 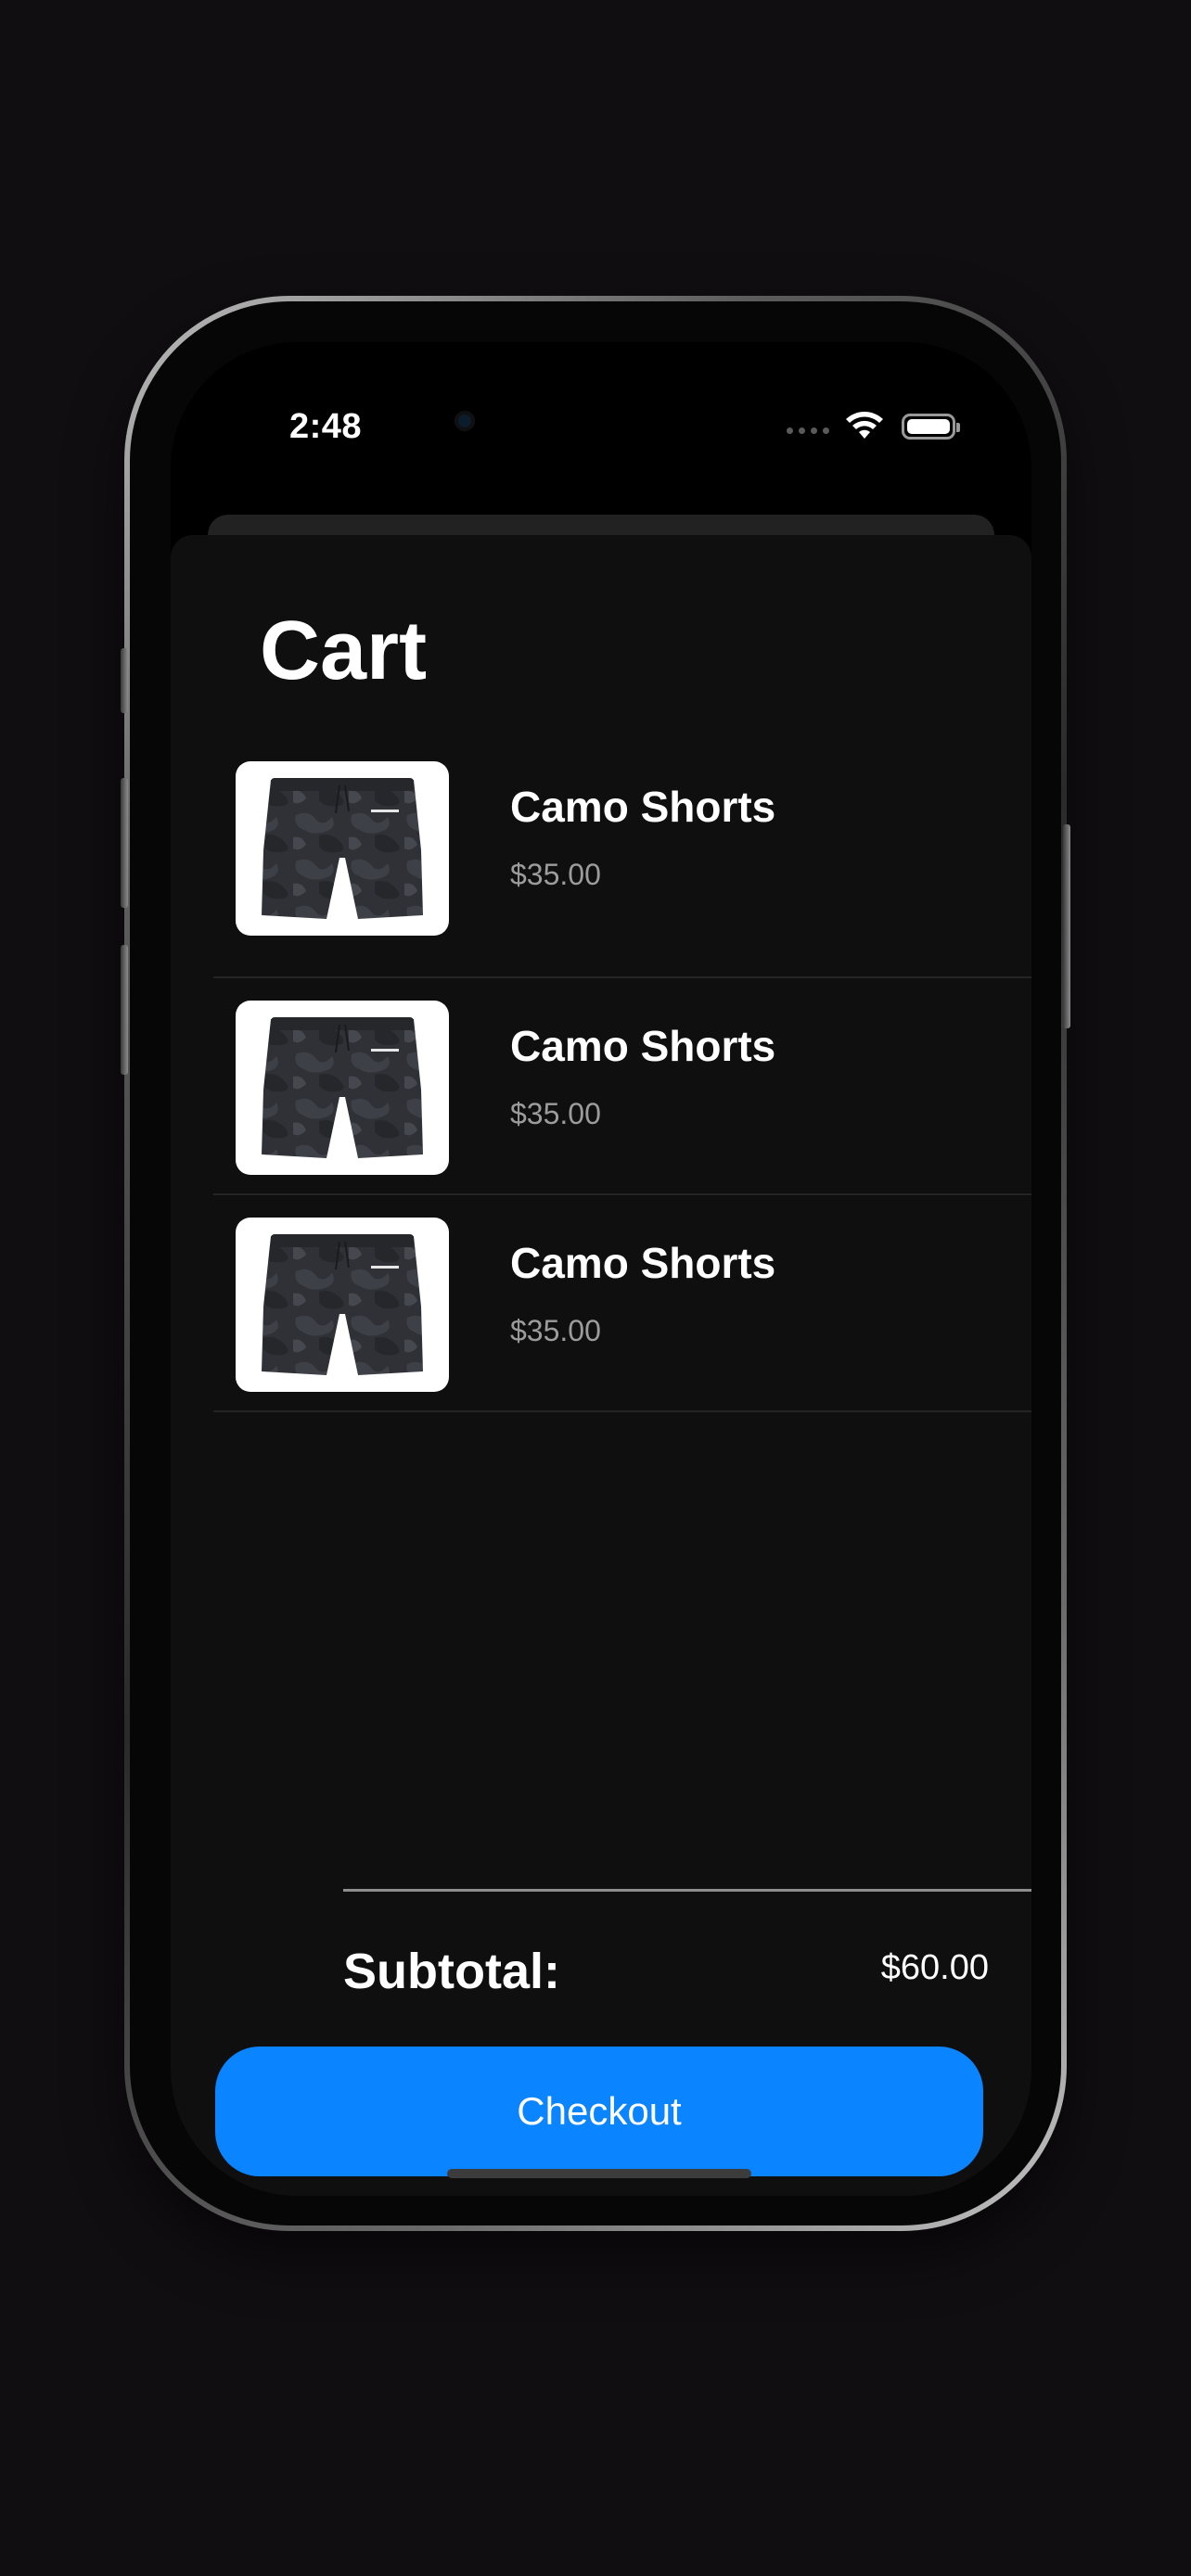 What do you see at coordinates (326, 426) in the screenshot?
I see `status-time: 2:48` at bounding box center [326, 426].